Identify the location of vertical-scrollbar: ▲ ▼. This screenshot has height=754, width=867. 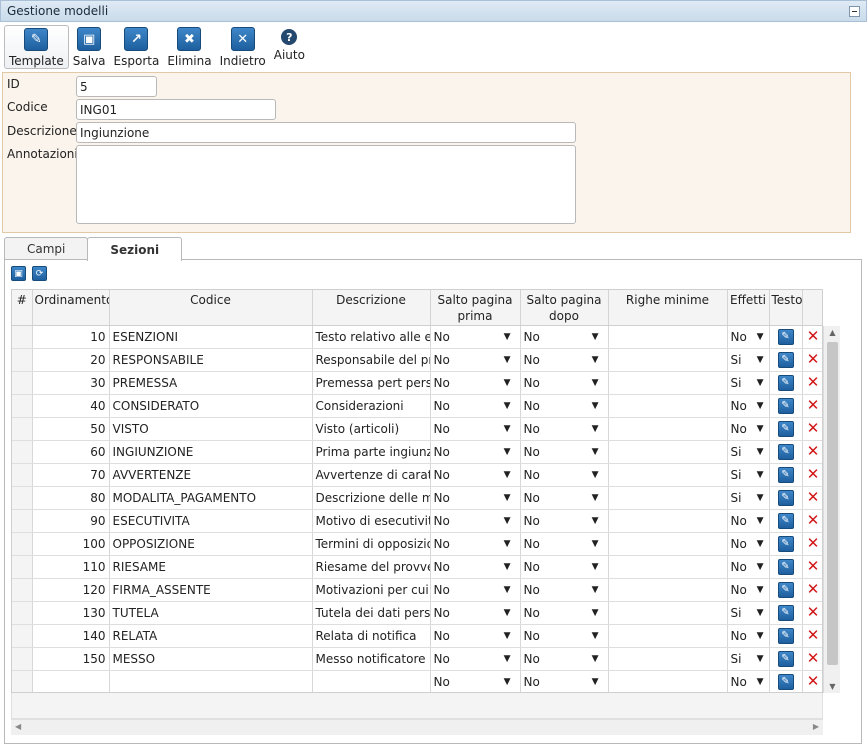
(831, 509).